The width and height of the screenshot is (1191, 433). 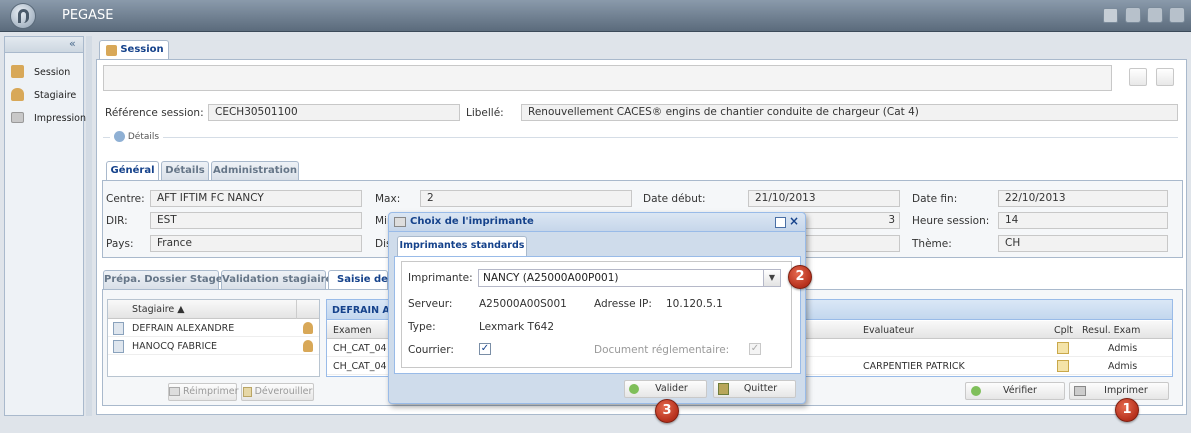 What do you see at coordinates (485, 113) in the screenshot?
I see `libelle-label: Libellé:` at bounding box center [485, 113].